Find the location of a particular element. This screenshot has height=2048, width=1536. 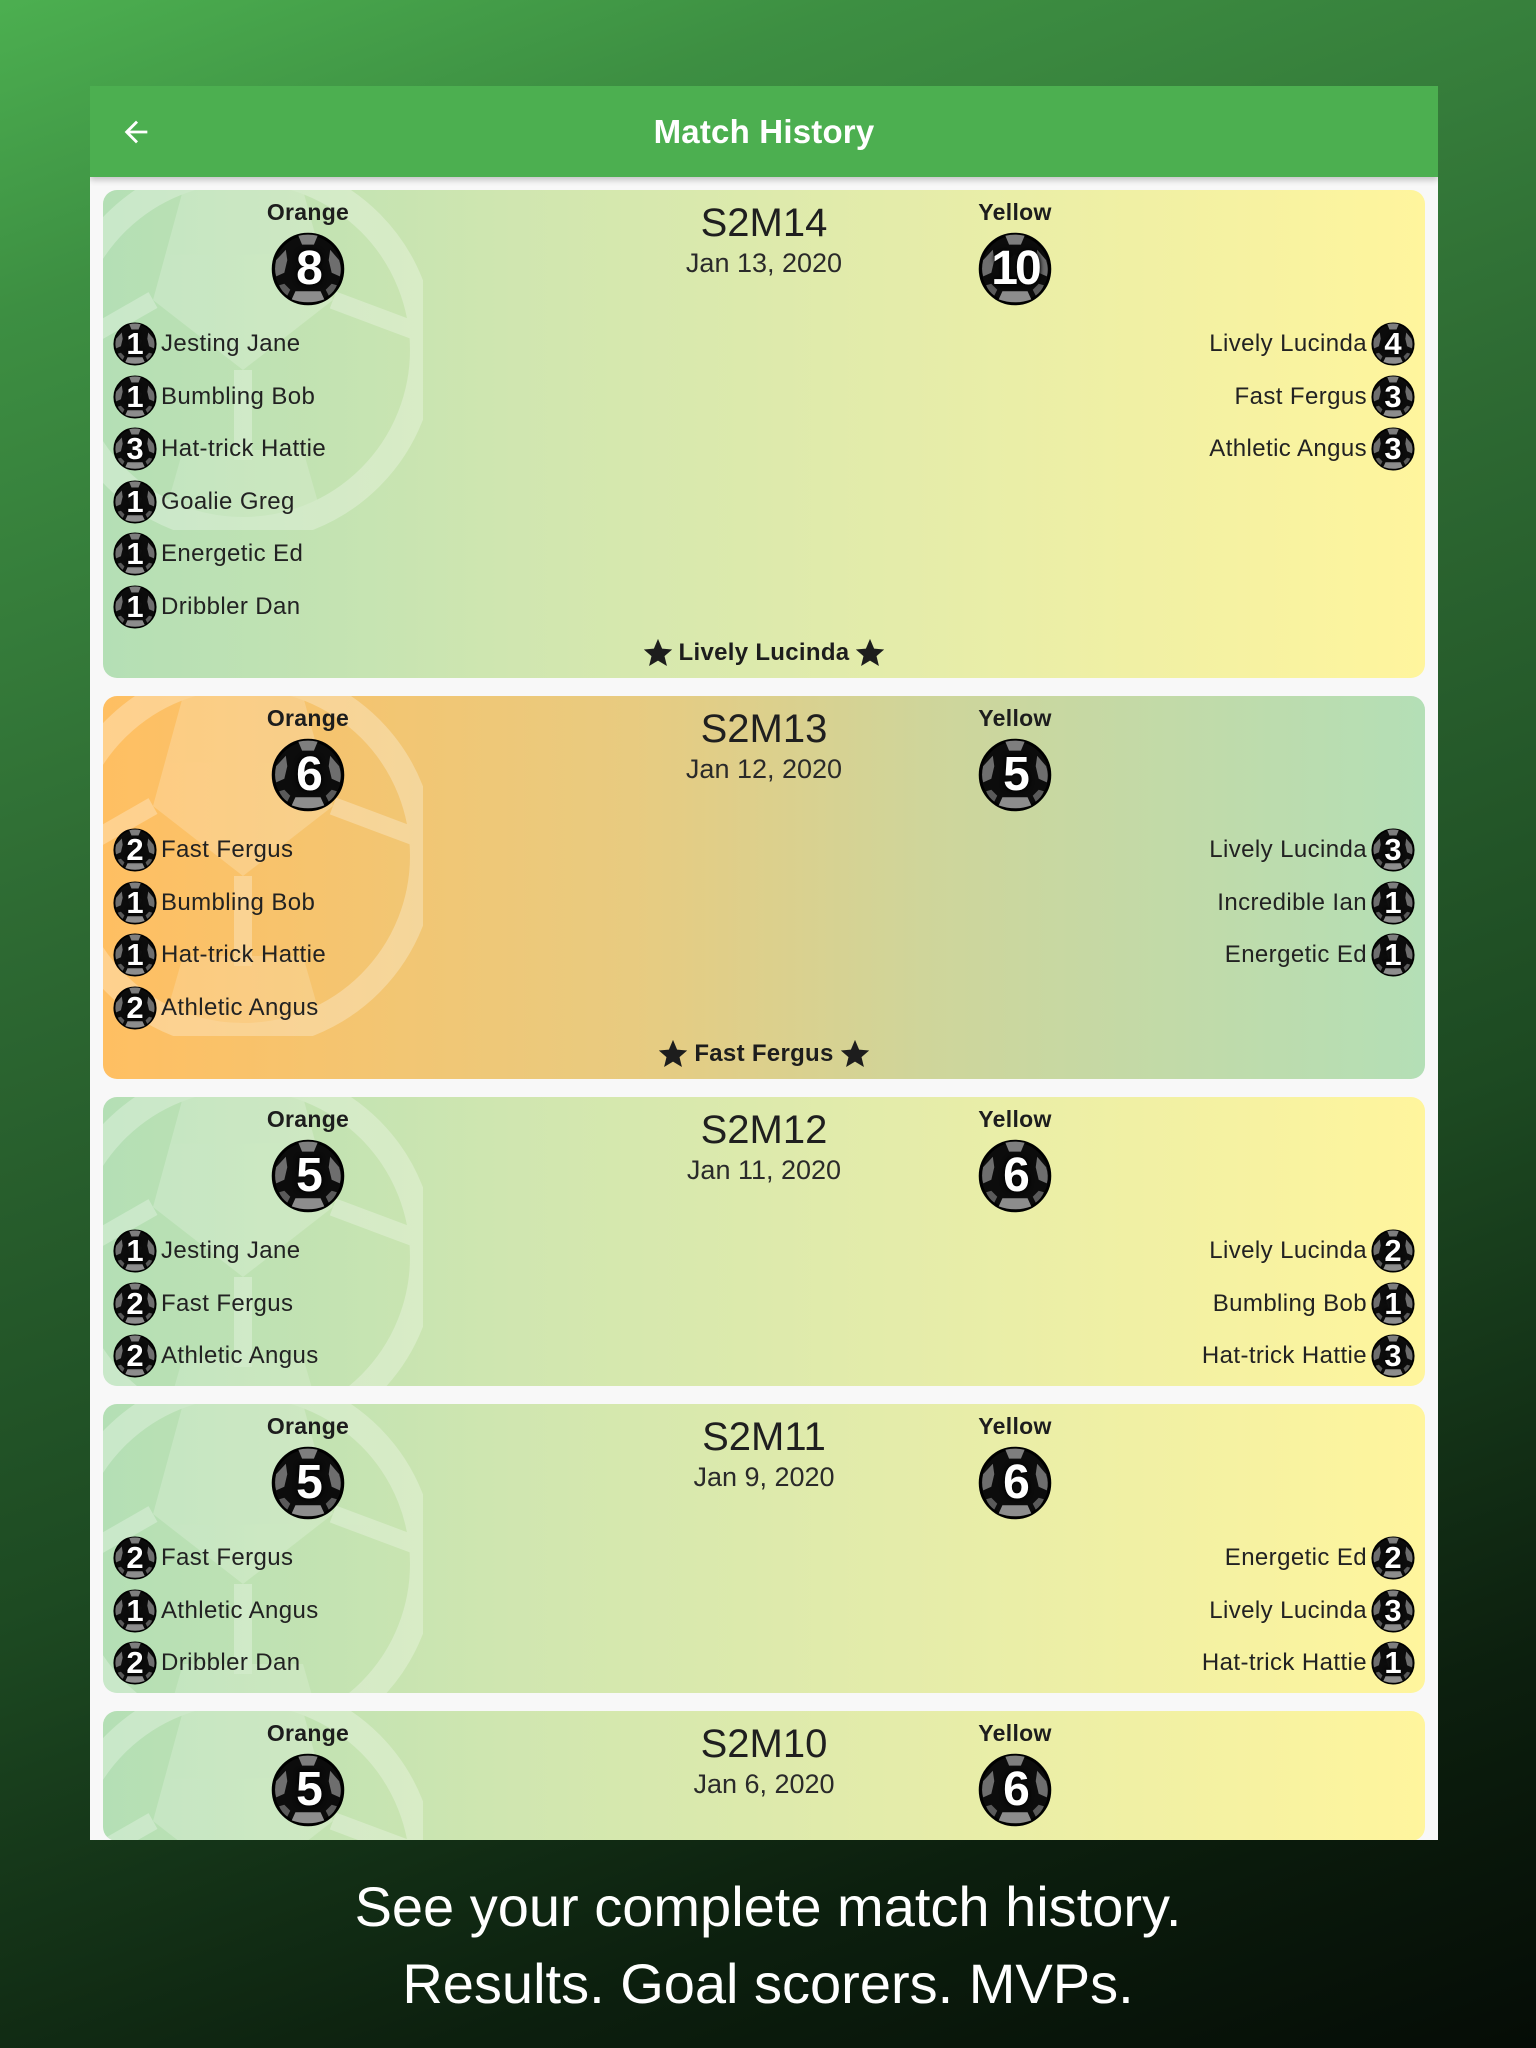

app-bar: Match History is located at coordinates (764, 131).